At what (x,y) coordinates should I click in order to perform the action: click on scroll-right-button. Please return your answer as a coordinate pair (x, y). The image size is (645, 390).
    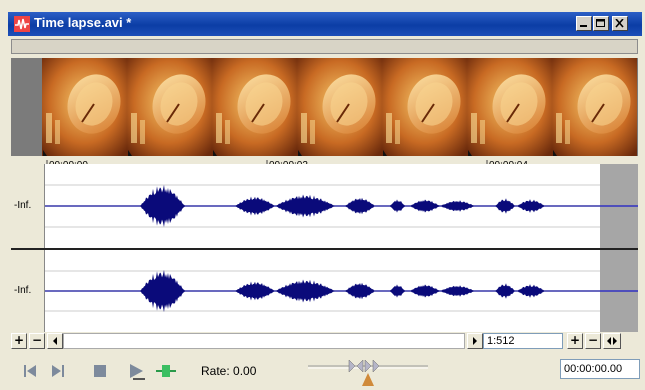
    Looking at the image, I should click on (475, 341).